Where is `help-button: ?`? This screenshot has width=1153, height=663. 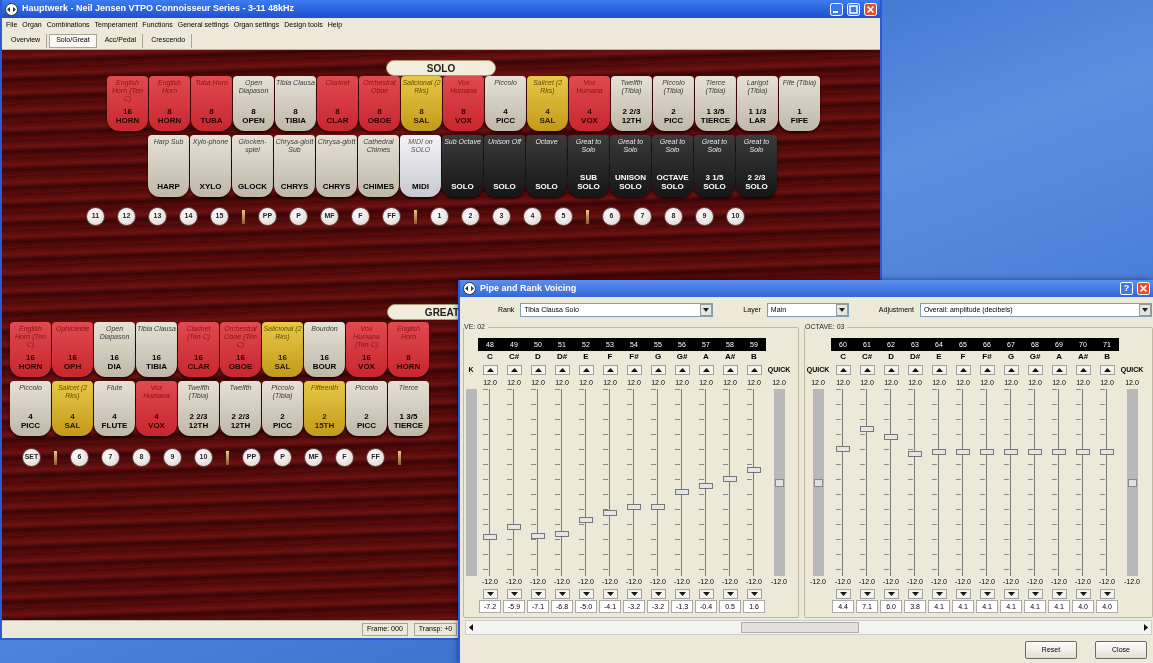 help-button: ? is located at coordinates (1126, 288).